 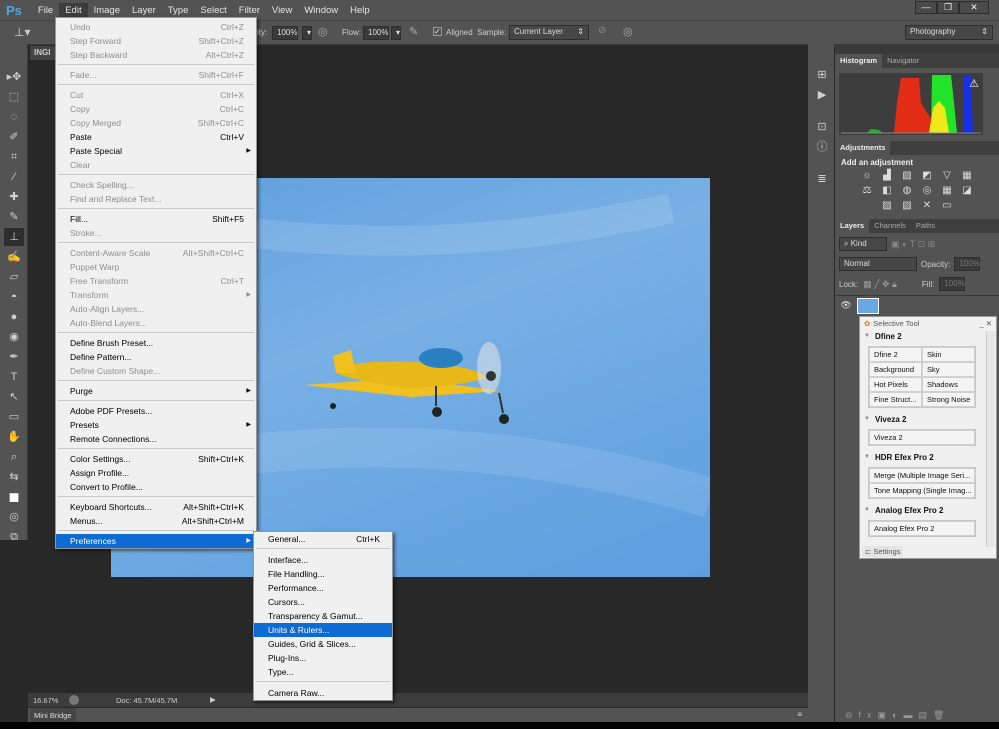 What do you see at coordinates (948, 369) in the screenshot?
I see `filter-button: Sky` at bounding box center [948, 369].